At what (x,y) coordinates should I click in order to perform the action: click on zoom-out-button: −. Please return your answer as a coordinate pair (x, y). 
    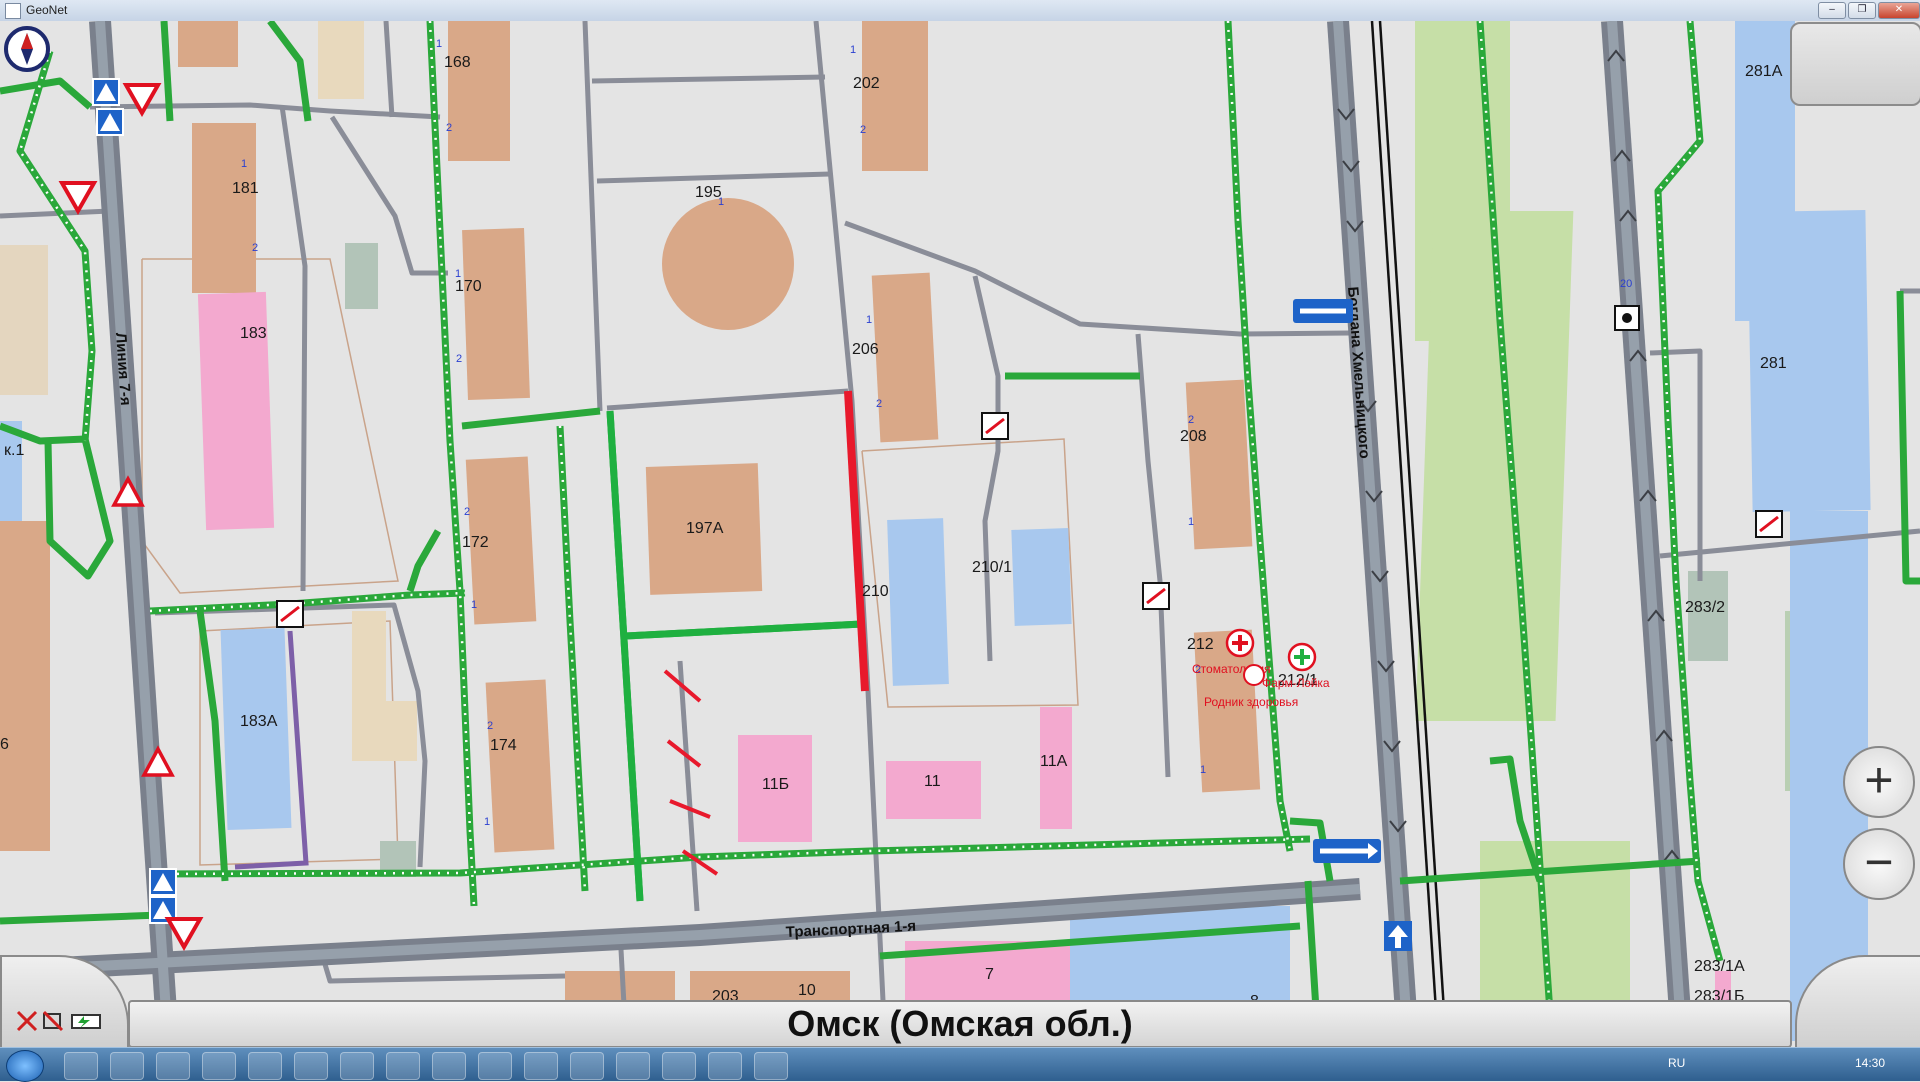
    Looking at the image, I should click on (1879, 864).